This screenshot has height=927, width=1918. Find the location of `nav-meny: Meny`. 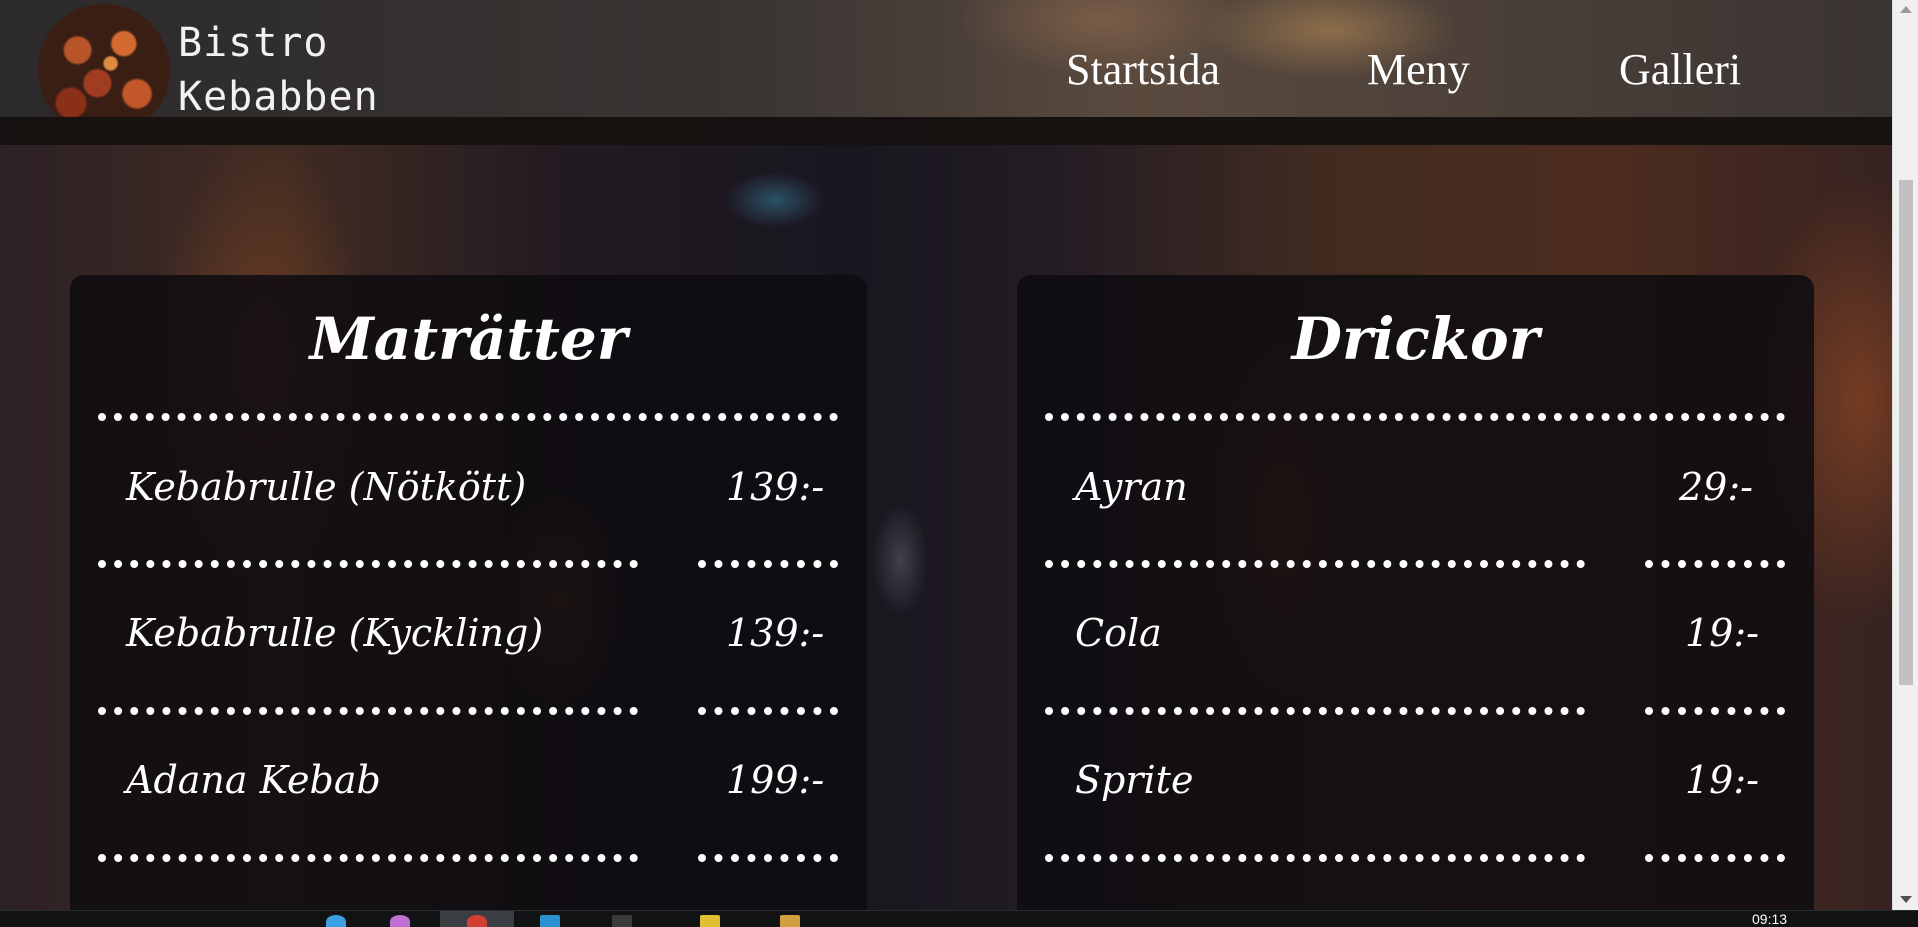

nav-meny: Meny is located at coordinates (1418, 69).